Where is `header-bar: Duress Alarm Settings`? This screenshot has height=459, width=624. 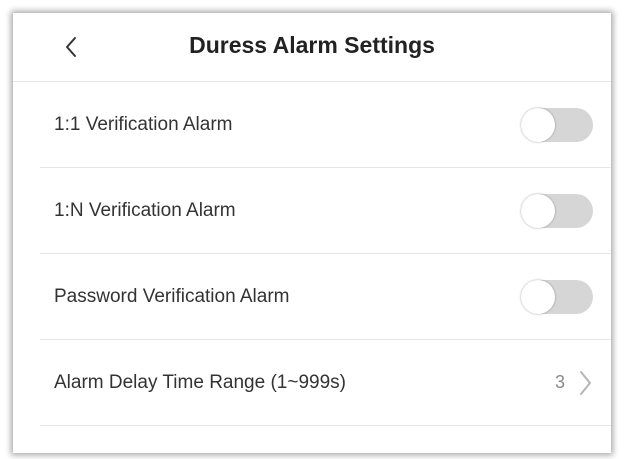
header-bar: Duress Alarm Settings is located at coordinates (312, 47).